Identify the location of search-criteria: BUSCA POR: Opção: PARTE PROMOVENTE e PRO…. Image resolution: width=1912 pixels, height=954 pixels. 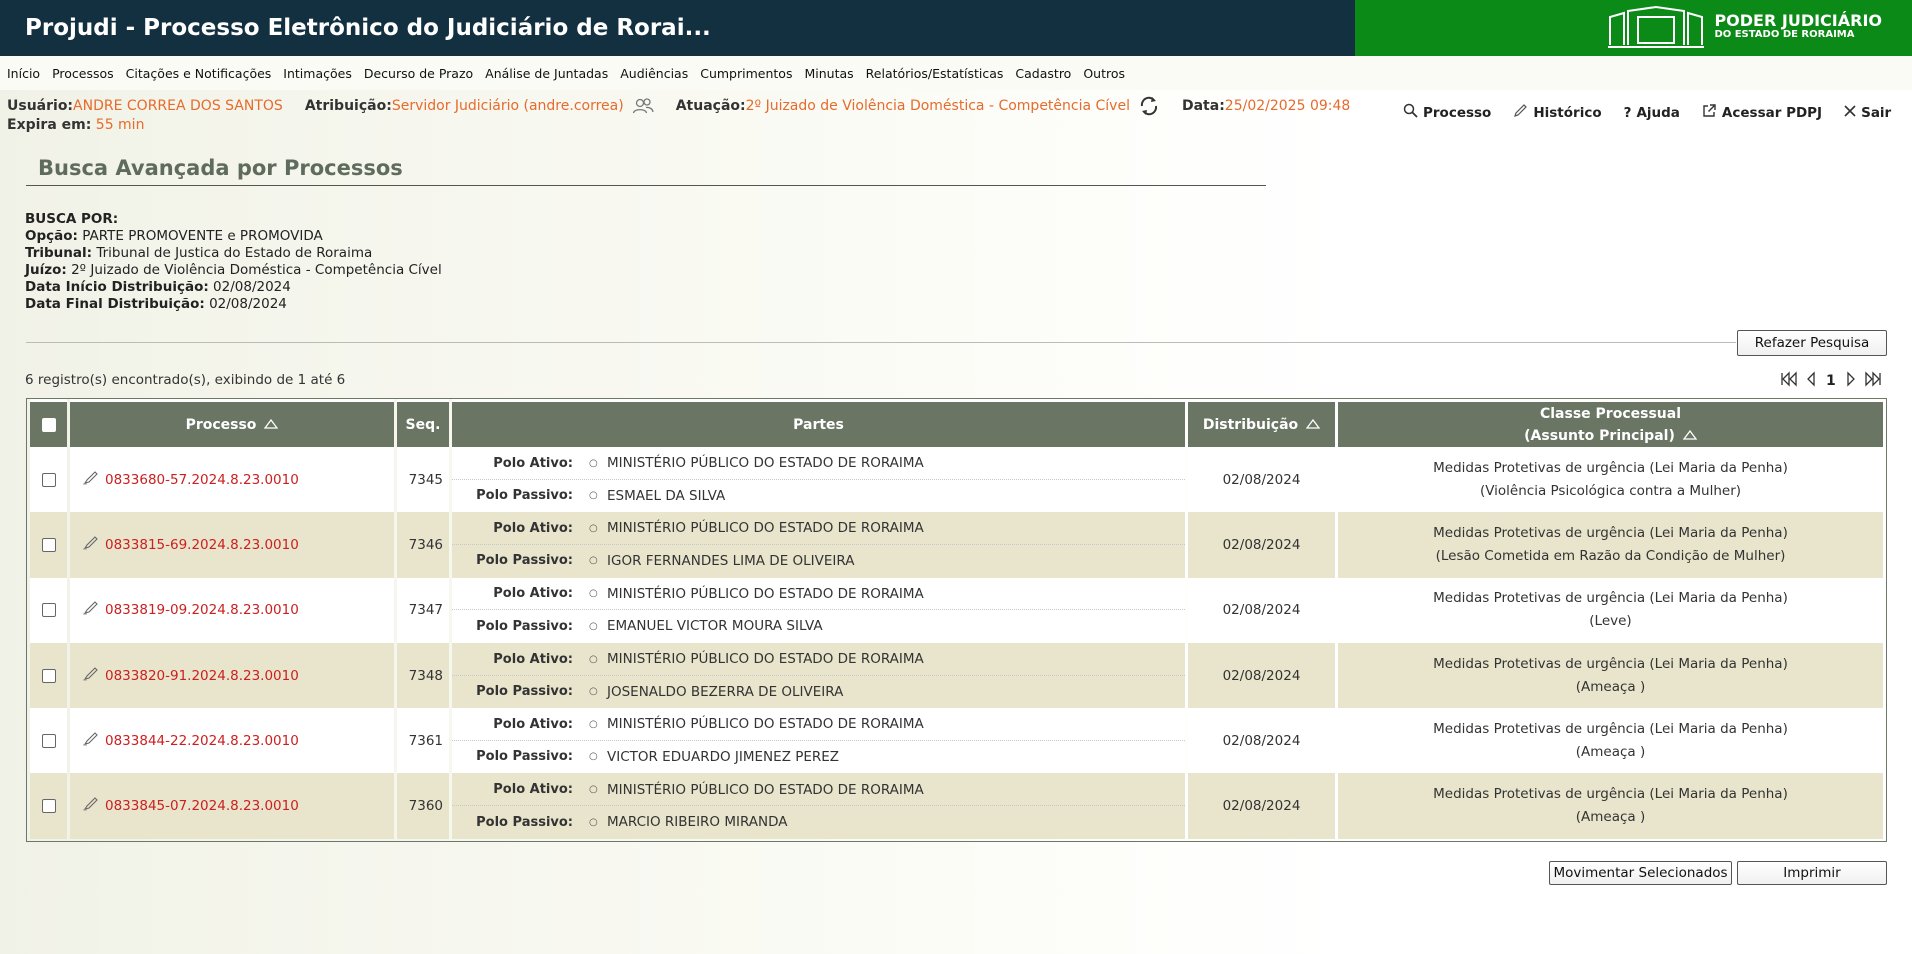
(233, 262).